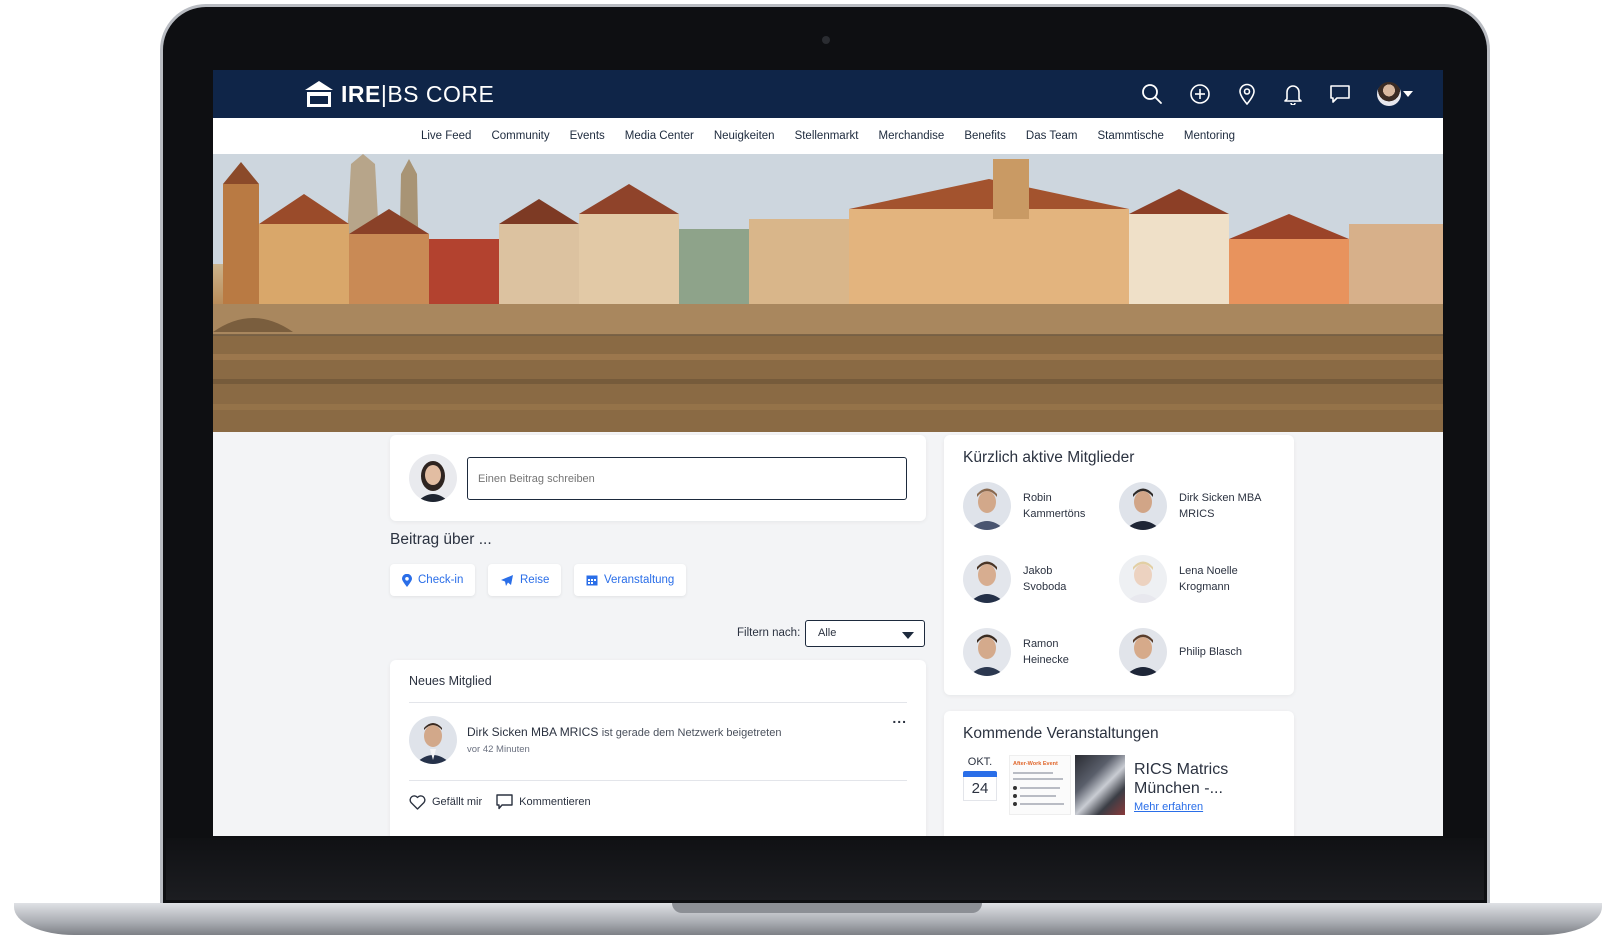 The width and height of the screenshot is (1616, 941). Describe the element at coordinates (1130, 136) in the screenshot. I see `nav-item-stammtische: Stammtische` at that location.